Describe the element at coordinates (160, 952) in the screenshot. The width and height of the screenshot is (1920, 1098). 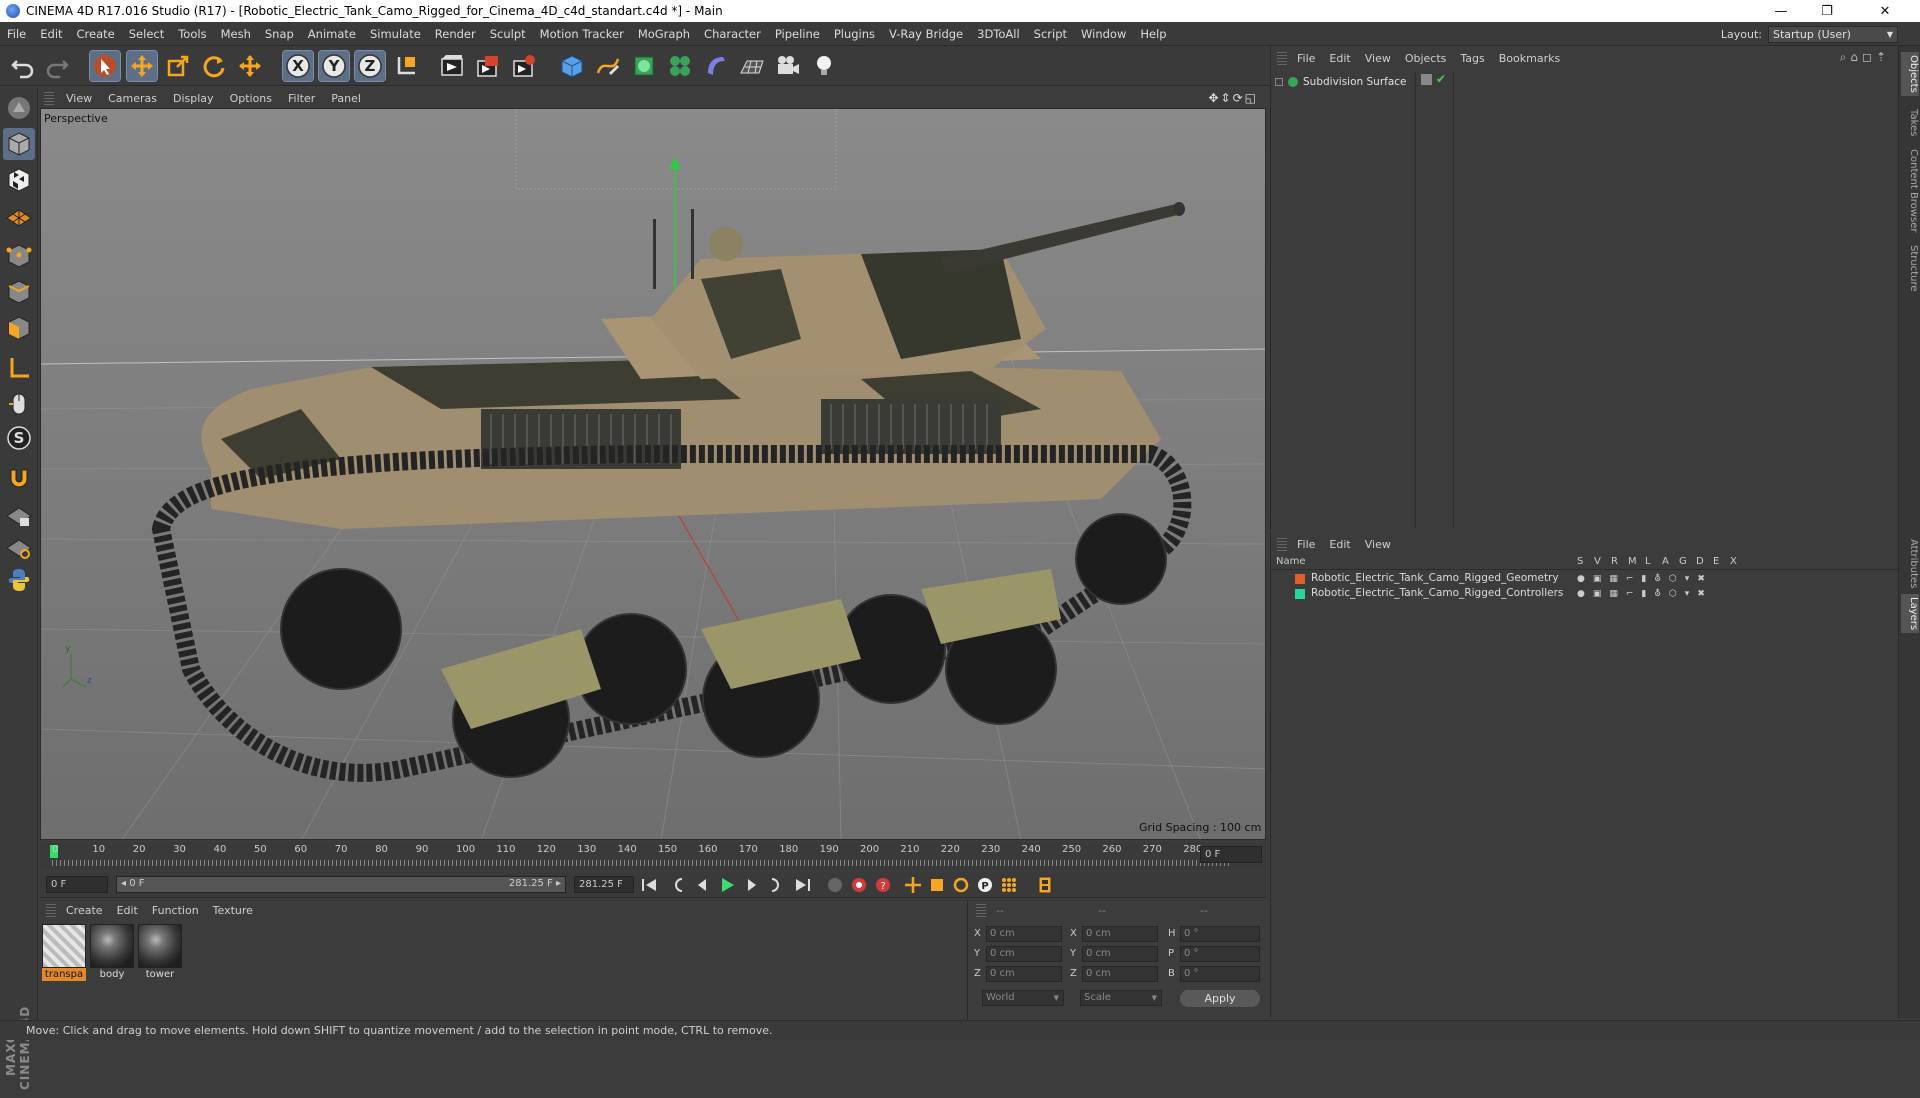
I see `material-tower: tower` at that location.